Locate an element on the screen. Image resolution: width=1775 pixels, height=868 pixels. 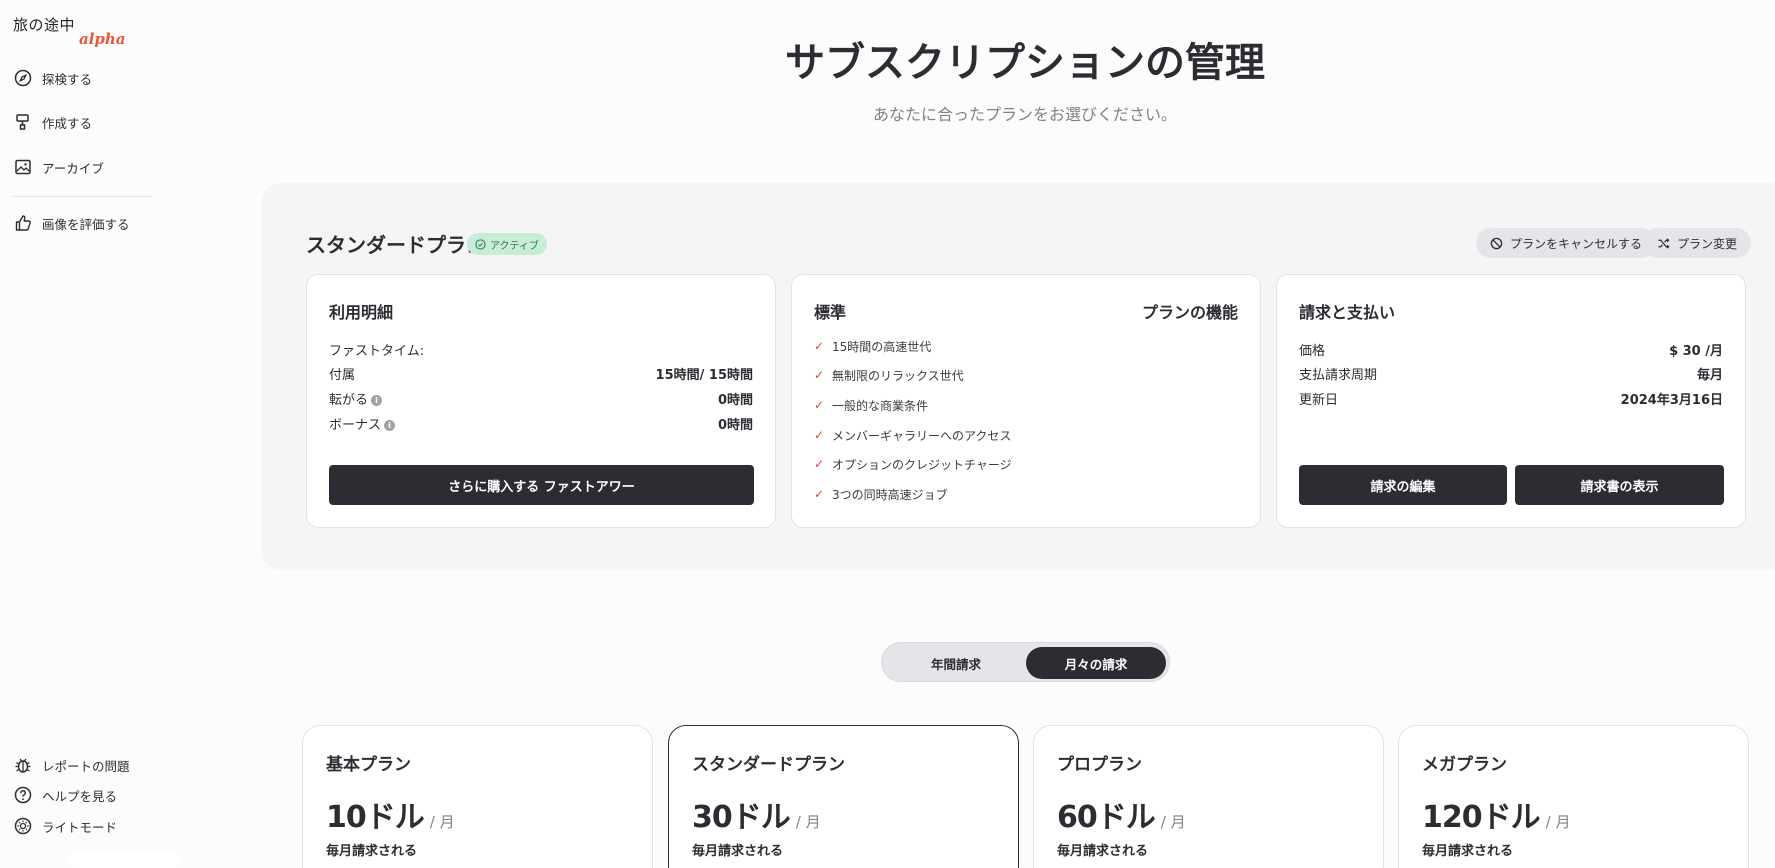
sidebar-divider is located at coordinates (82, 196).